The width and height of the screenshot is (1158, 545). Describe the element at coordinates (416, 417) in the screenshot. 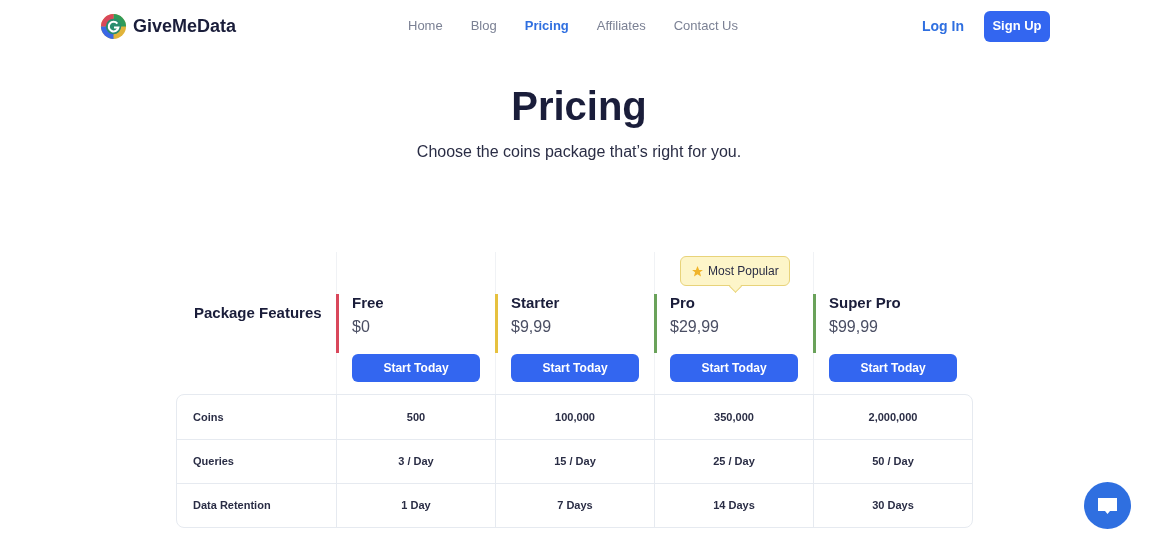

I see `table-cell-text: 500` at that location.